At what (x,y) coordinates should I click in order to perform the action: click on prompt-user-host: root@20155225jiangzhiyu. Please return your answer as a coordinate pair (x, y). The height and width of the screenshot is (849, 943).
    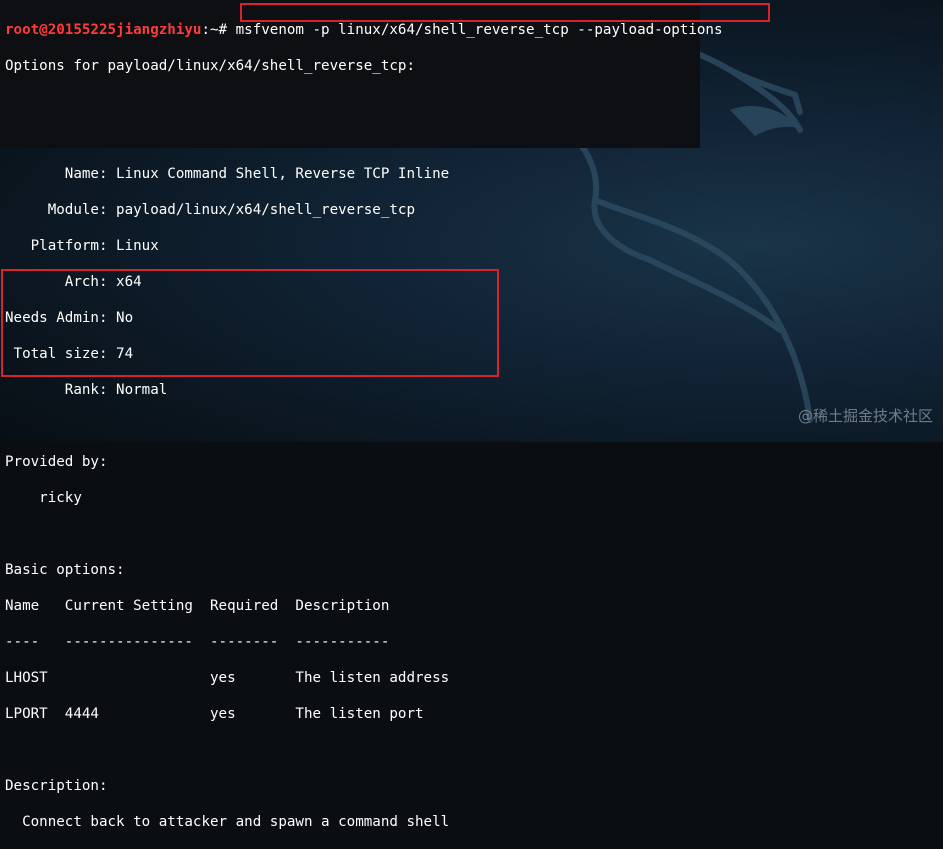
    Looking at the image, I should click on (103, 30).